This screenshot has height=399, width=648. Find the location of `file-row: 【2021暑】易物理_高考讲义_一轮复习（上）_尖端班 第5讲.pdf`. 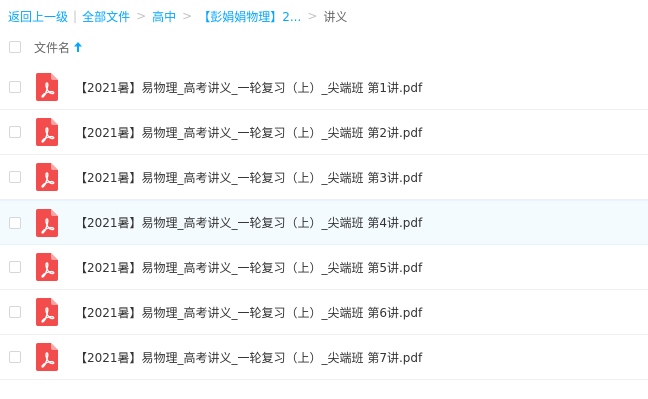

file-row: 【2021暑】易物理_高考讲义_一轮复习（上）_尖端班 第5讲.pdf is located at coordinates (324, 267).